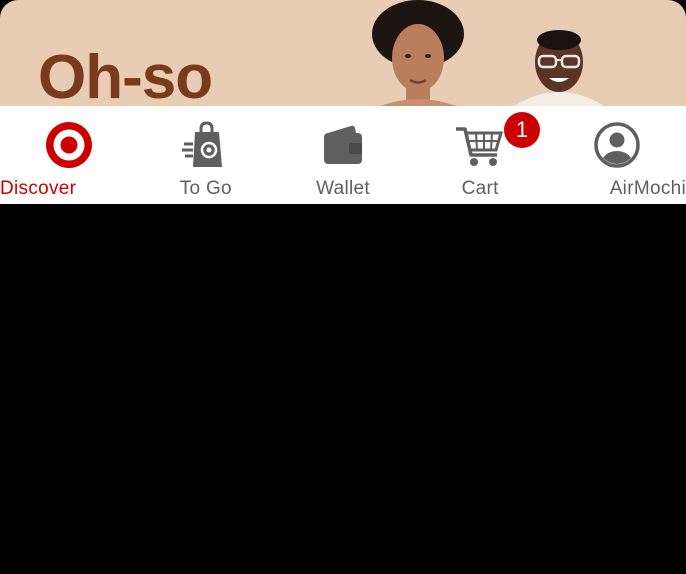 This screenshot has height=574, width=686. I want to click on shopping-bag-pickup-icon, so click(206, 145).